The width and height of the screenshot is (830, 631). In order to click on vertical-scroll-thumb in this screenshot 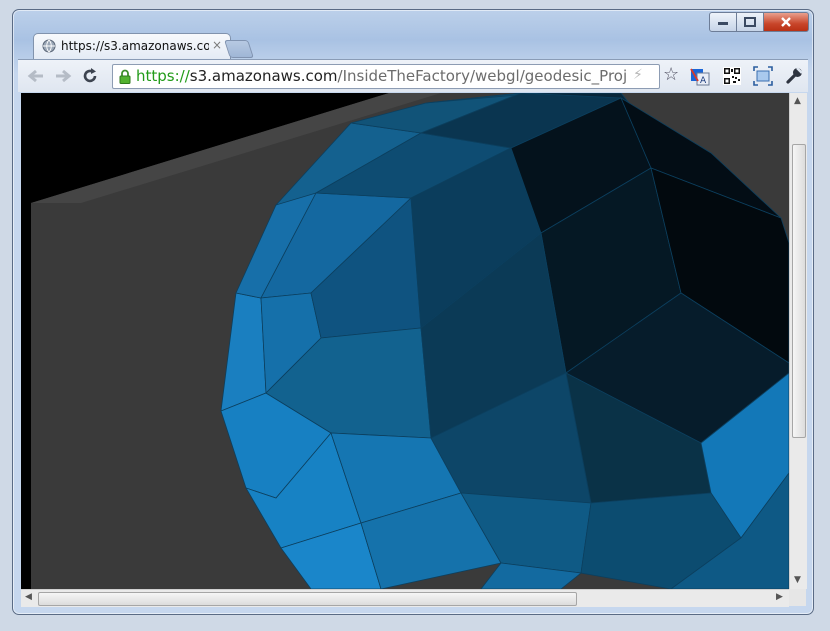, I will do `click(799, 291)`.